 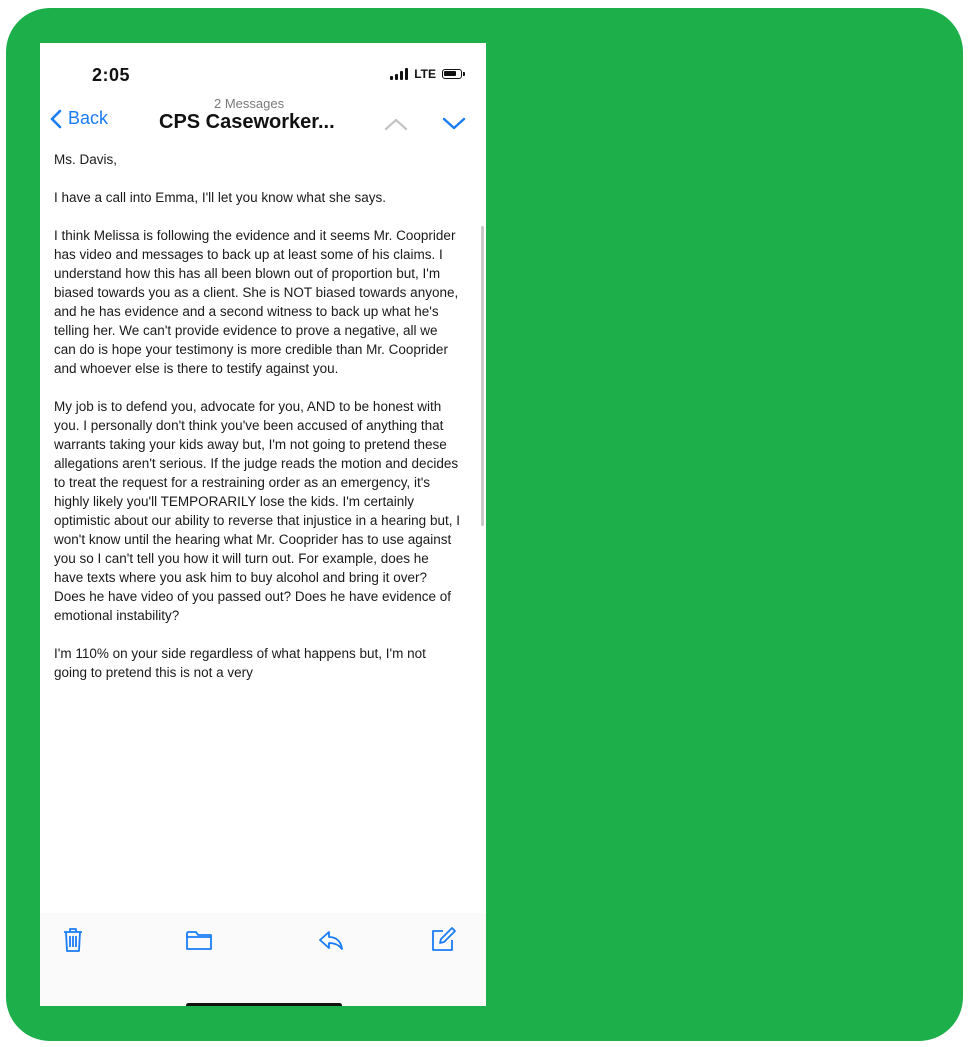 What do you see at coordinates (453, 74) in the screenshot?
I see `battery-icon` at bounding box center [453, 74].